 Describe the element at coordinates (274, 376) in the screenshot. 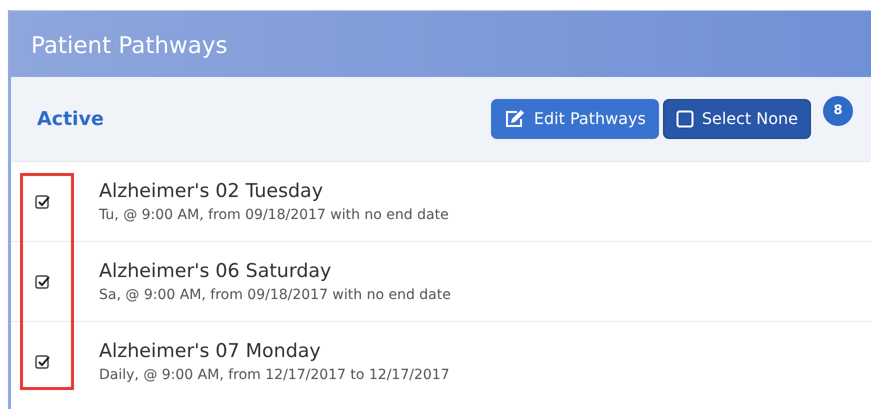

I see `pathway-schedule: Daily, @ 9:00 AM, from 12/17/2017 to 12/17/2017` at that location.